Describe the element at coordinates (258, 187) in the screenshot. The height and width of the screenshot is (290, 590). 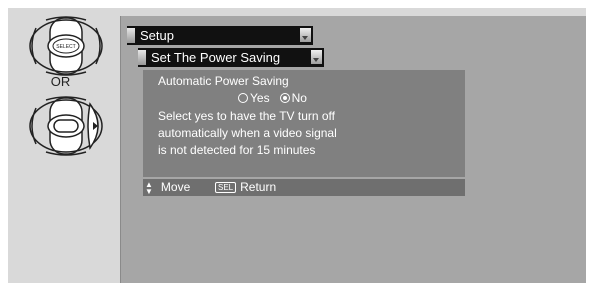
I see `return-label: Return` at that location.